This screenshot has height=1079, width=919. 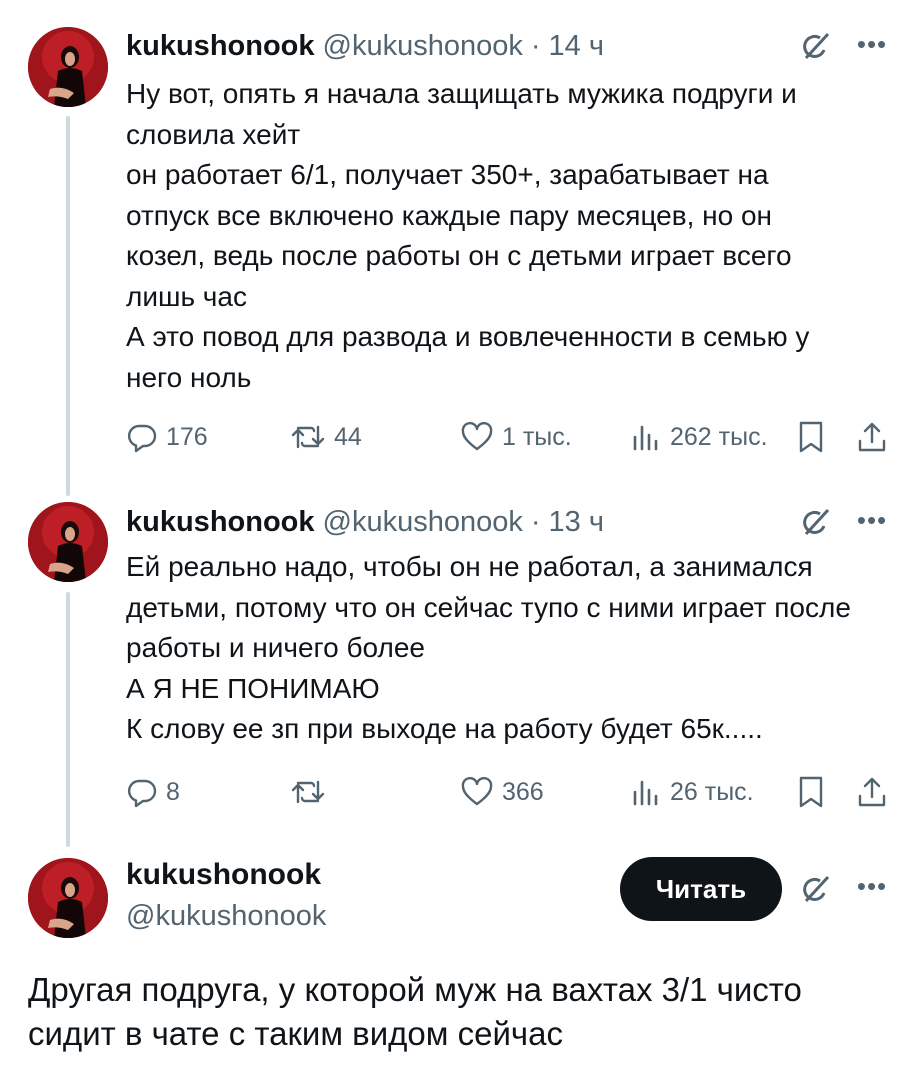 I want to click on timestamp: 13 ч, so click(x=576, y=522).